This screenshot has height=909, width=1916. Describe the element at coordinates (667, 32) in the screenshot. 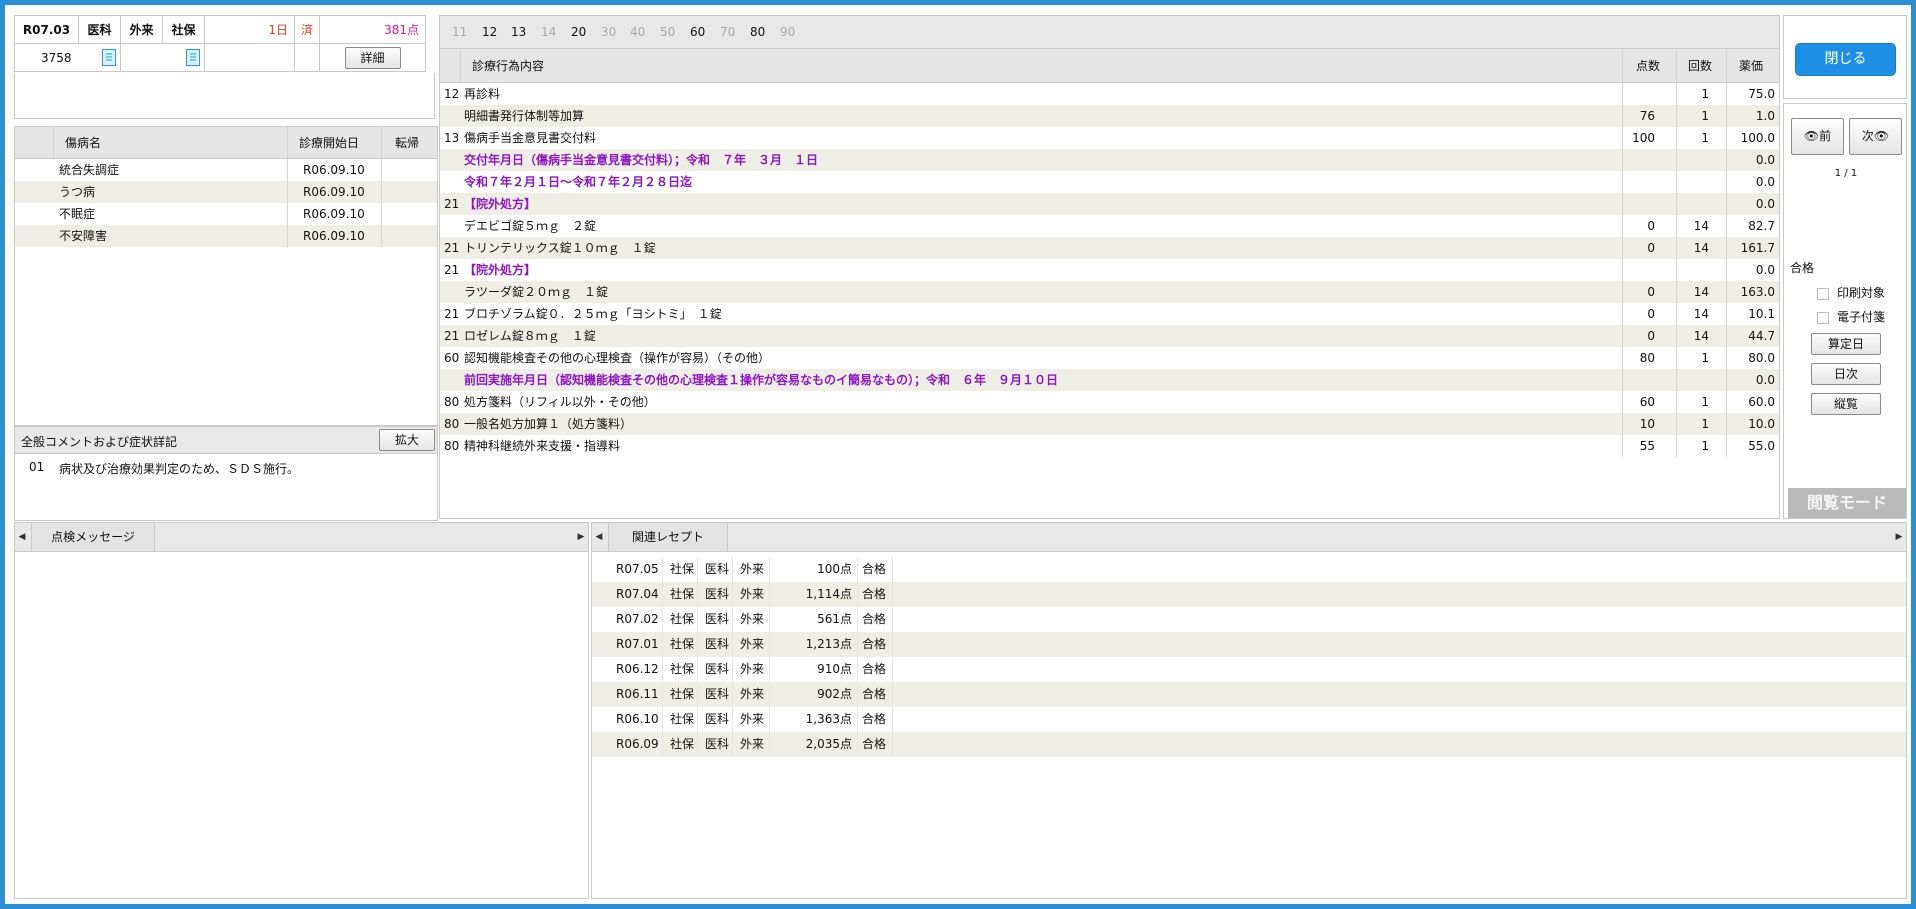

I see `tab-50: 50` at that location.